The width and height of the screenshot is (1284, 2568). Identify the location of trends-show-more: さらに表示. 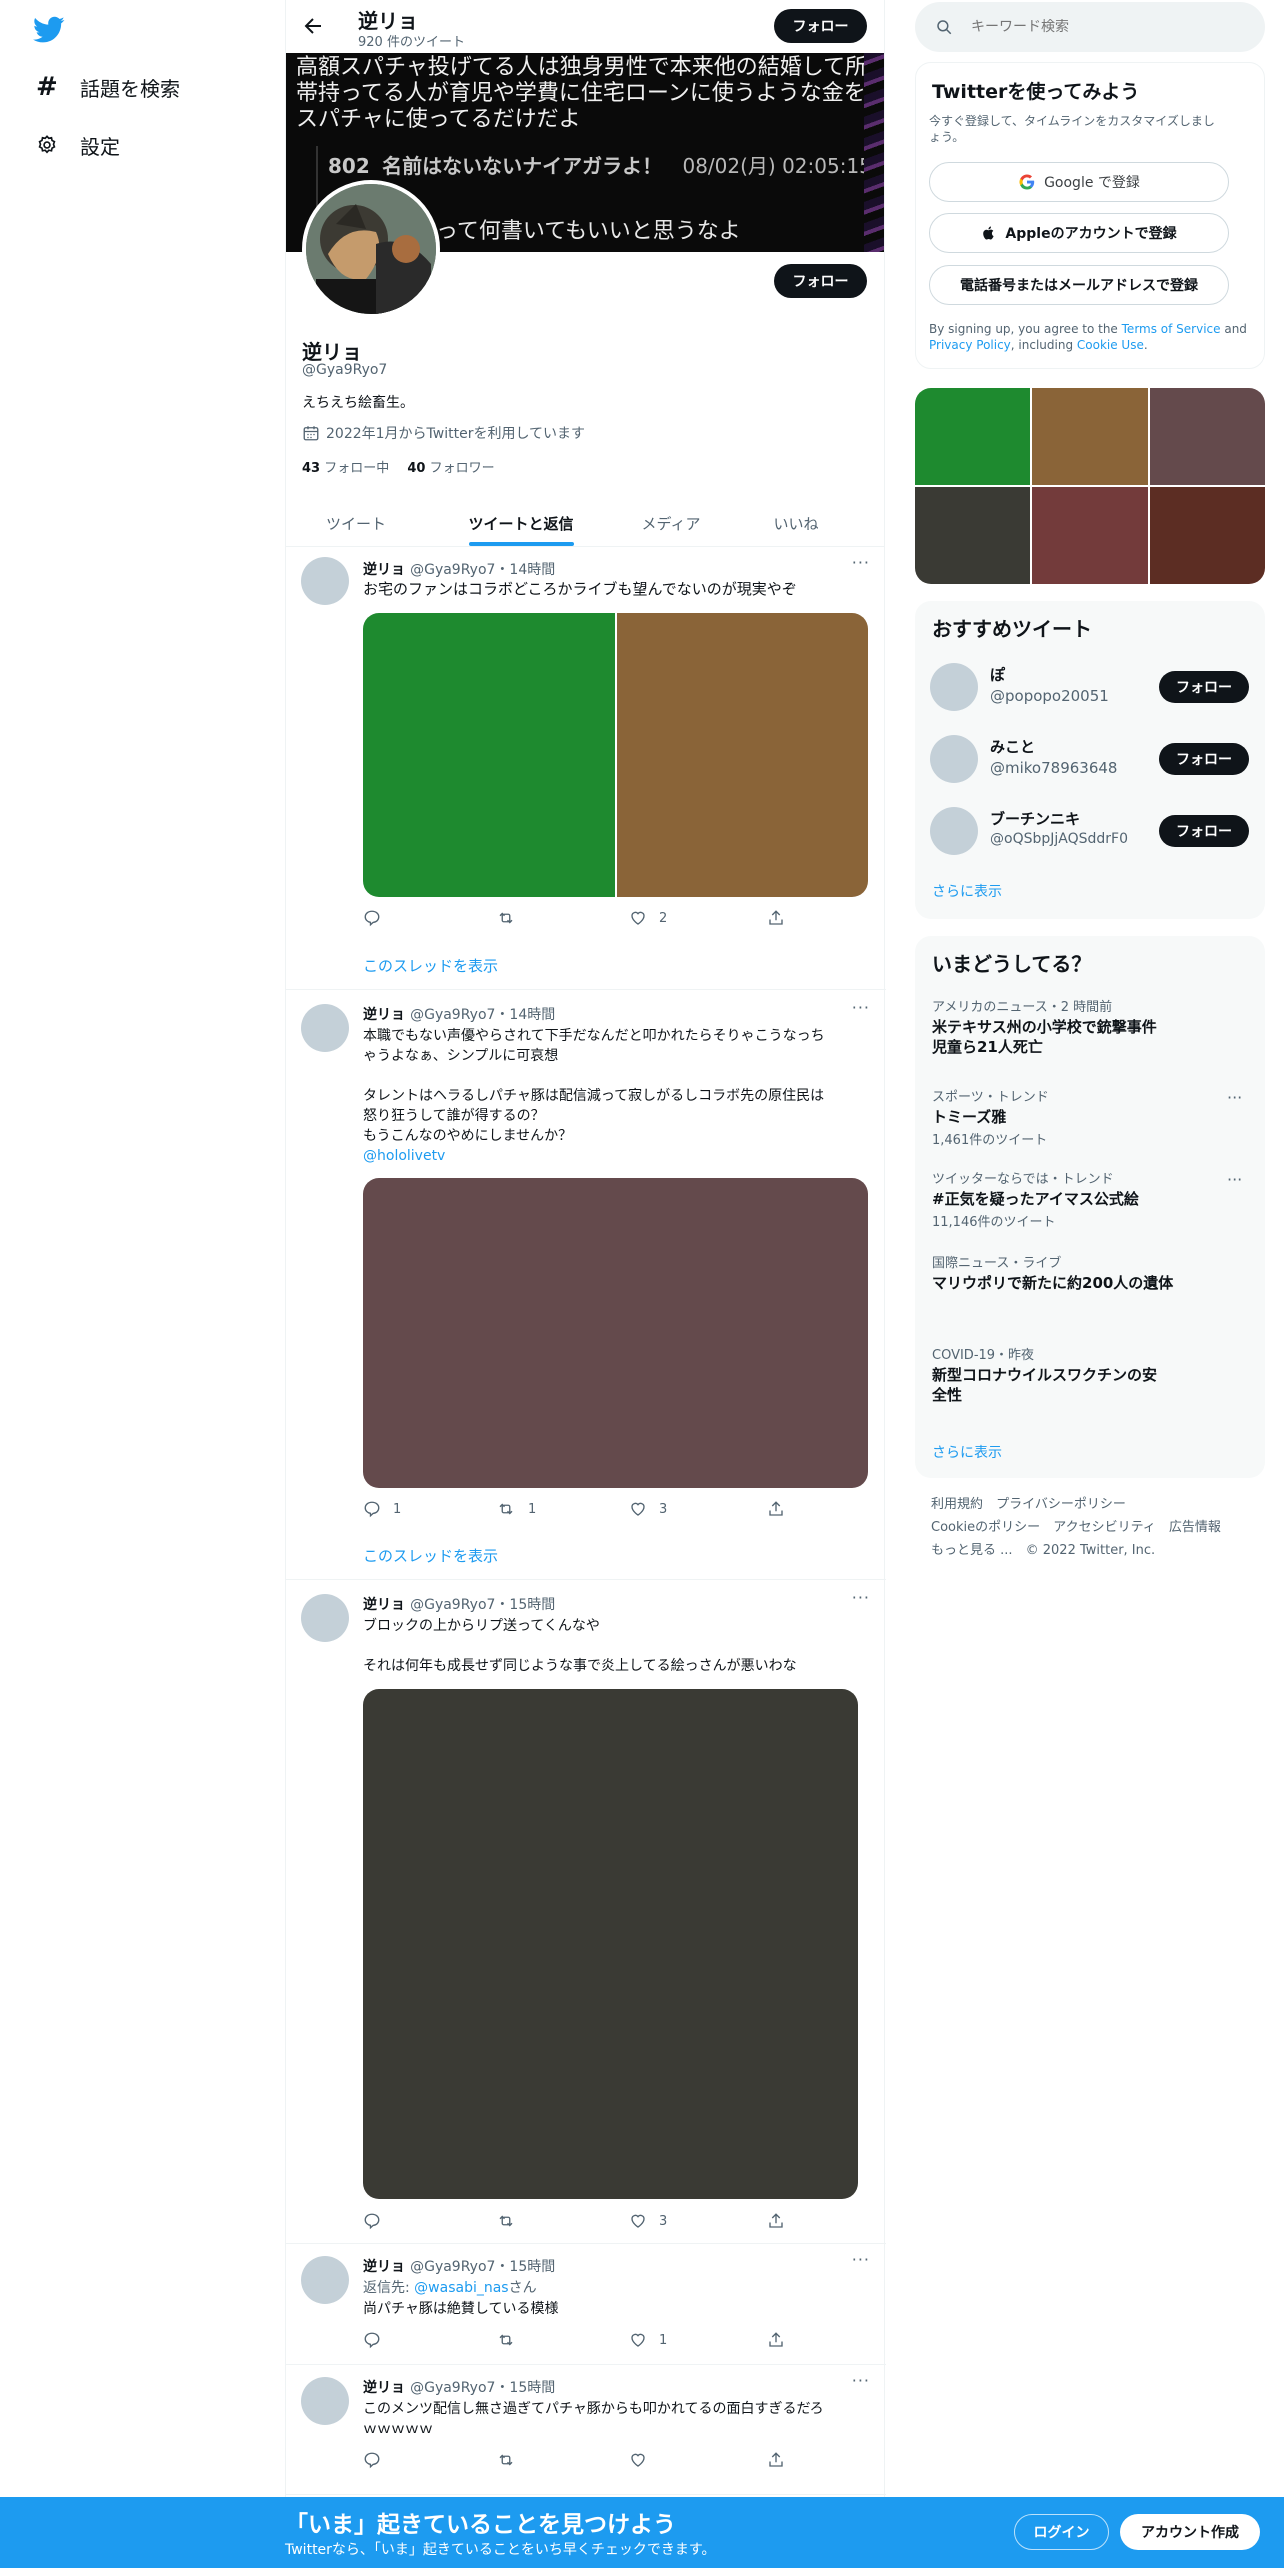
(967, 1452).